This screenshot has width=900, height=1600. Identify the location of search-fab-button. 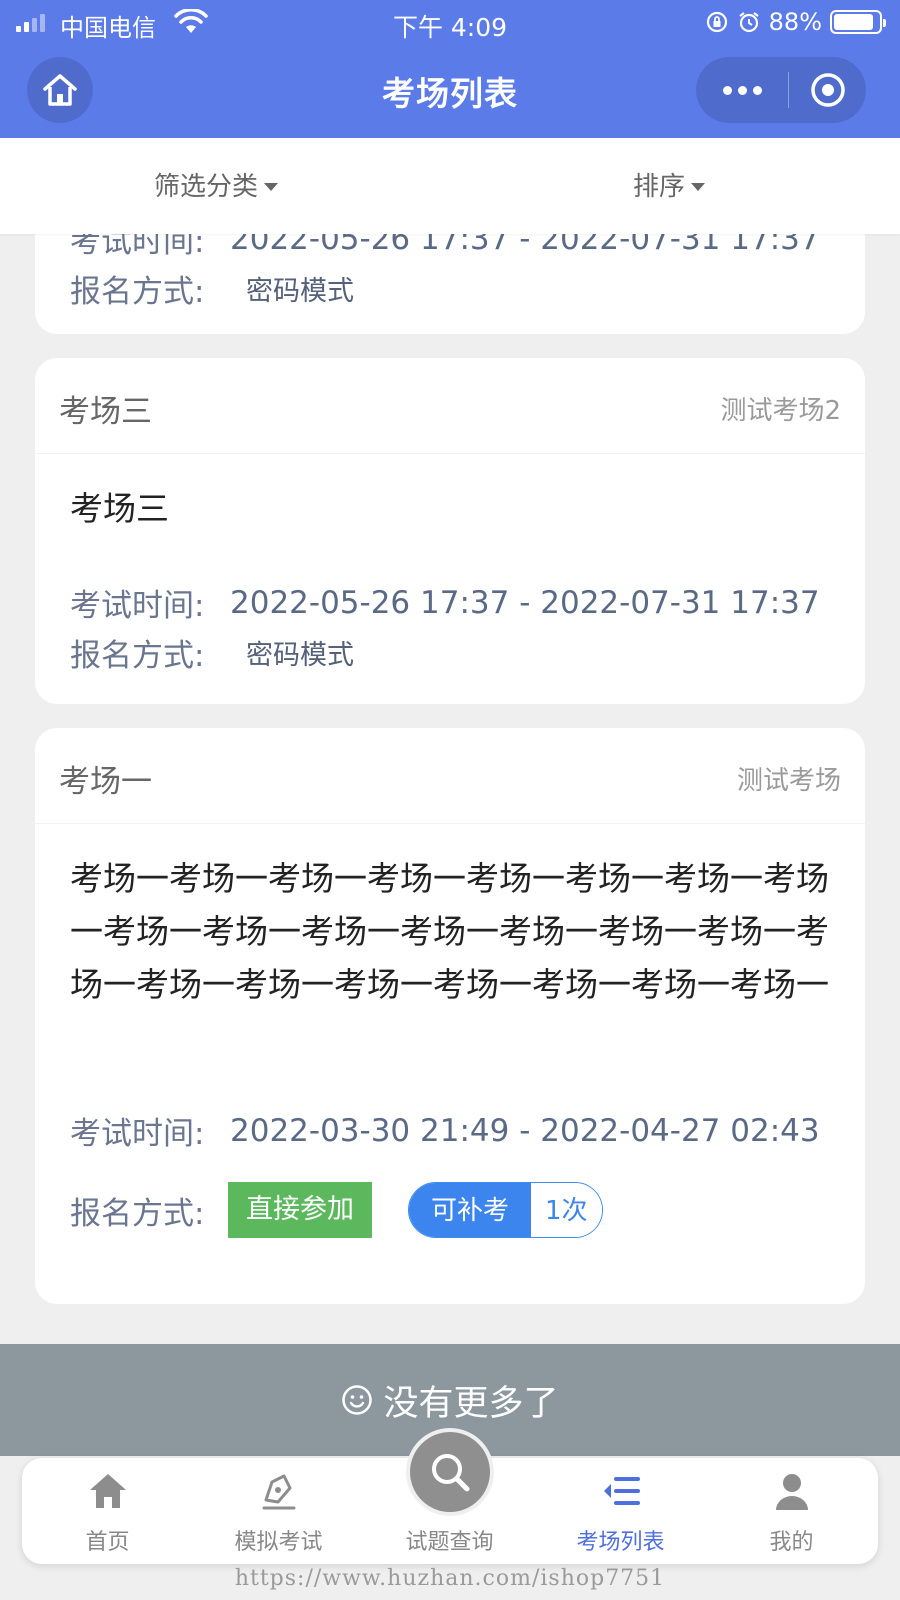
(450, 1472).